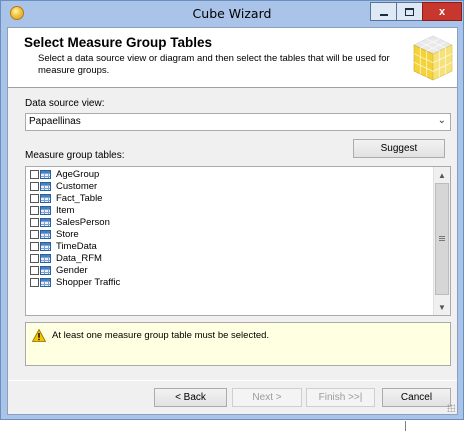  I want to click on background-text-cursor, so click(405, 426).